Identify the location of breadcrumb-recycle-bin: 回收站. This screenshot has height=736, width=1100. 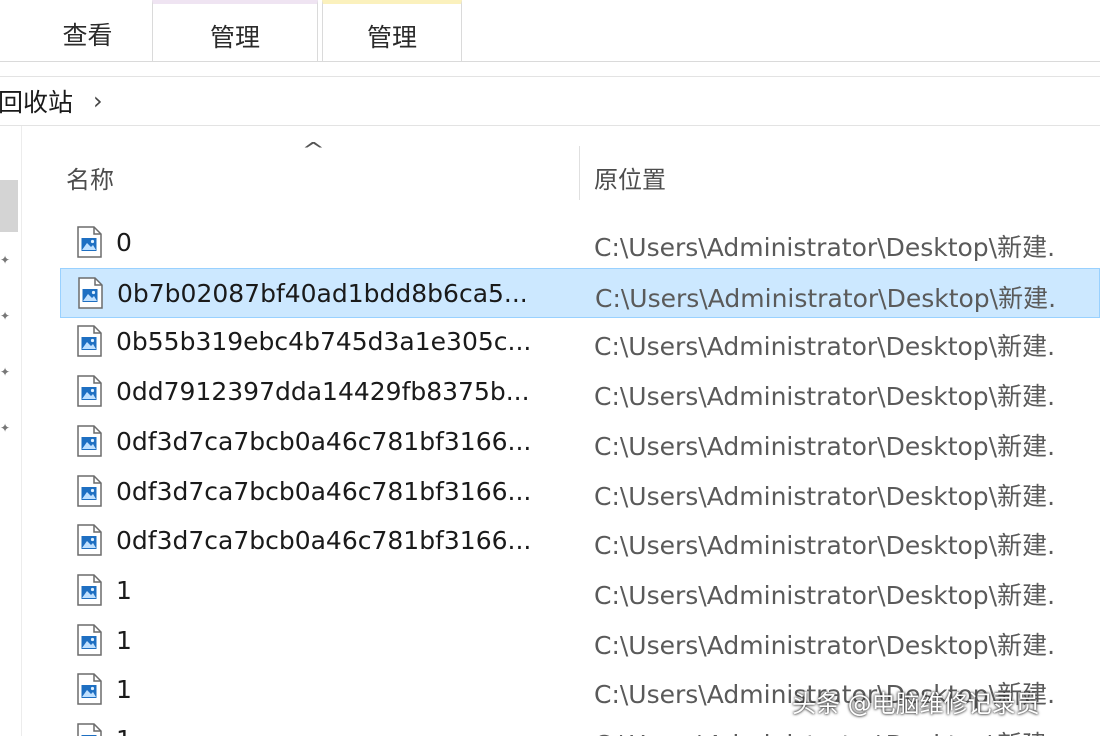
(36, 101).